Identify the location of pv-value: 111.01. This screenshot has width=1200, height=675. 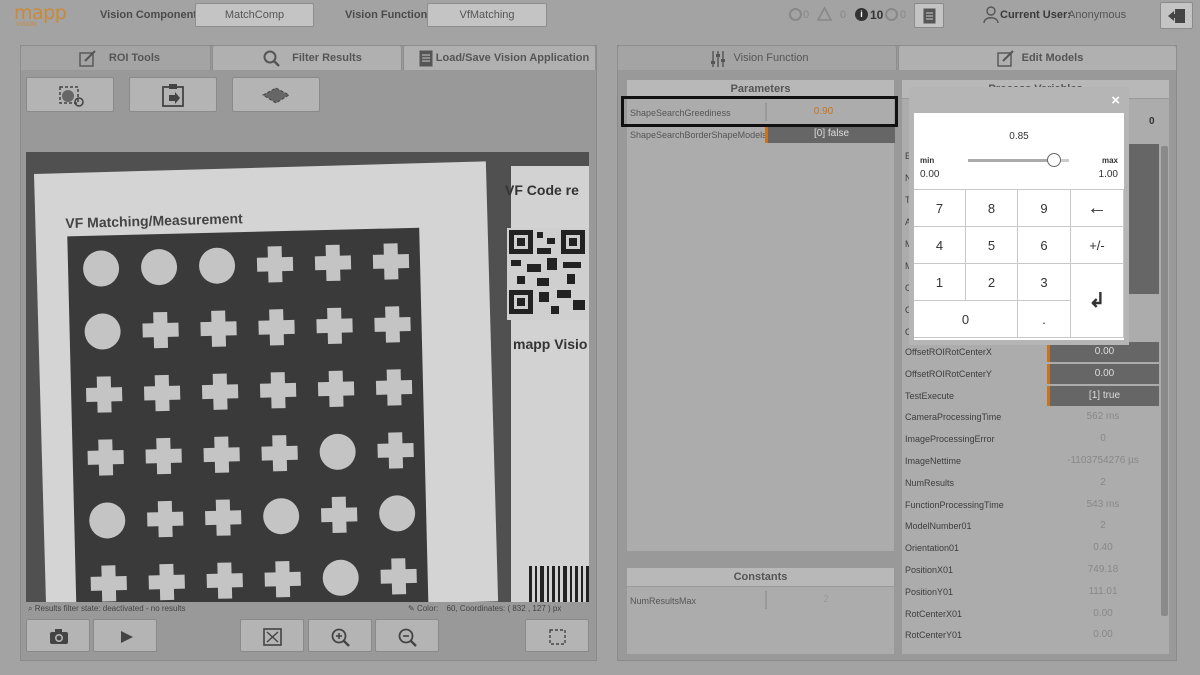
(1103, 591).